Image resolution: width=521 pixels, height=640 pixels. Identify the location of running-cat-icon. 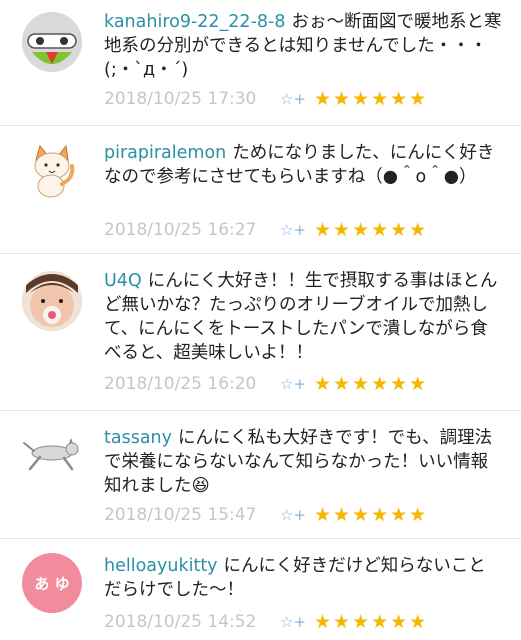
(51, 454).